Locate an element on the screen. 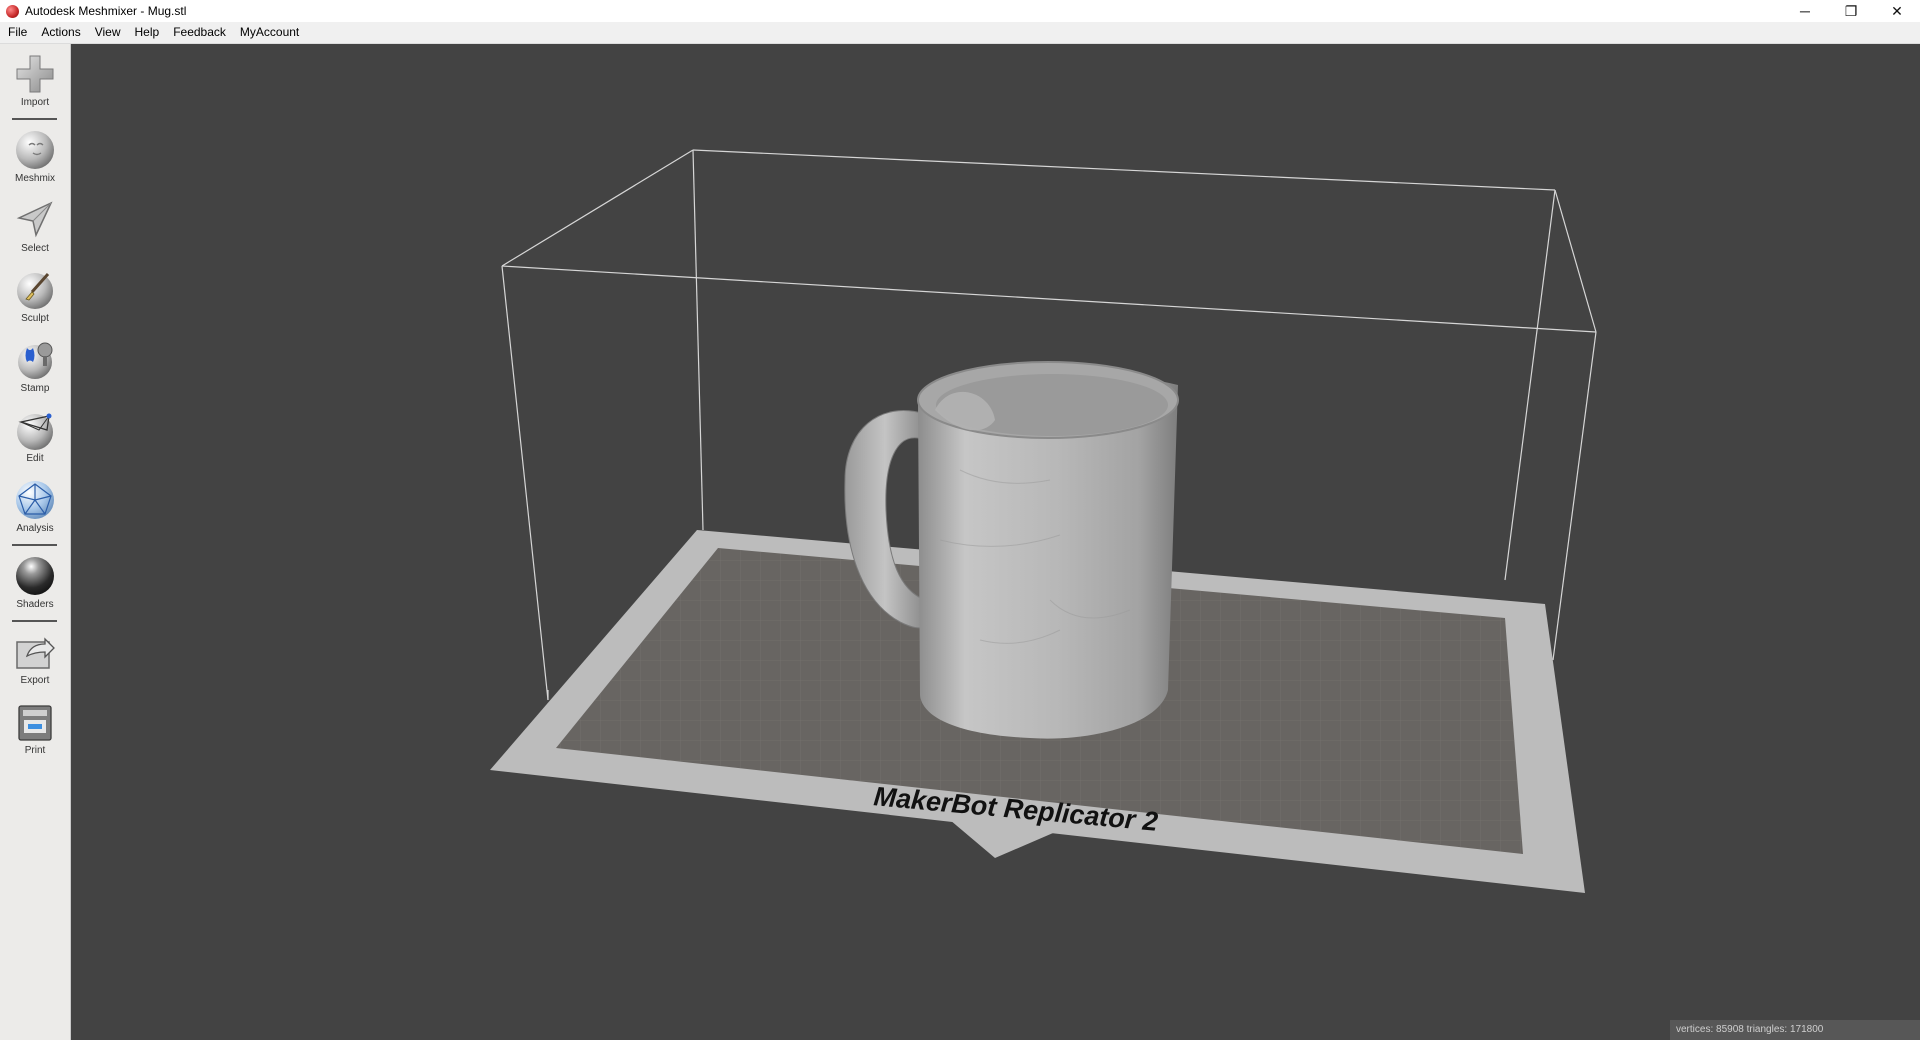 Image resolution: width=1920 pixels, height=1040 pixels. menu-help: Help is located at coordinates (147, 32).